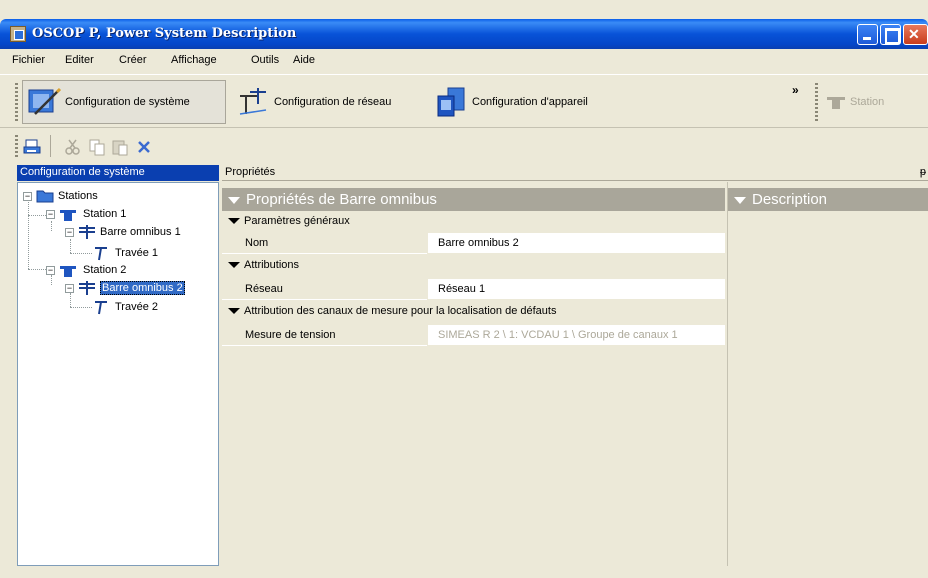  I want to click on menu-aide: Aide, so click(304, 60).